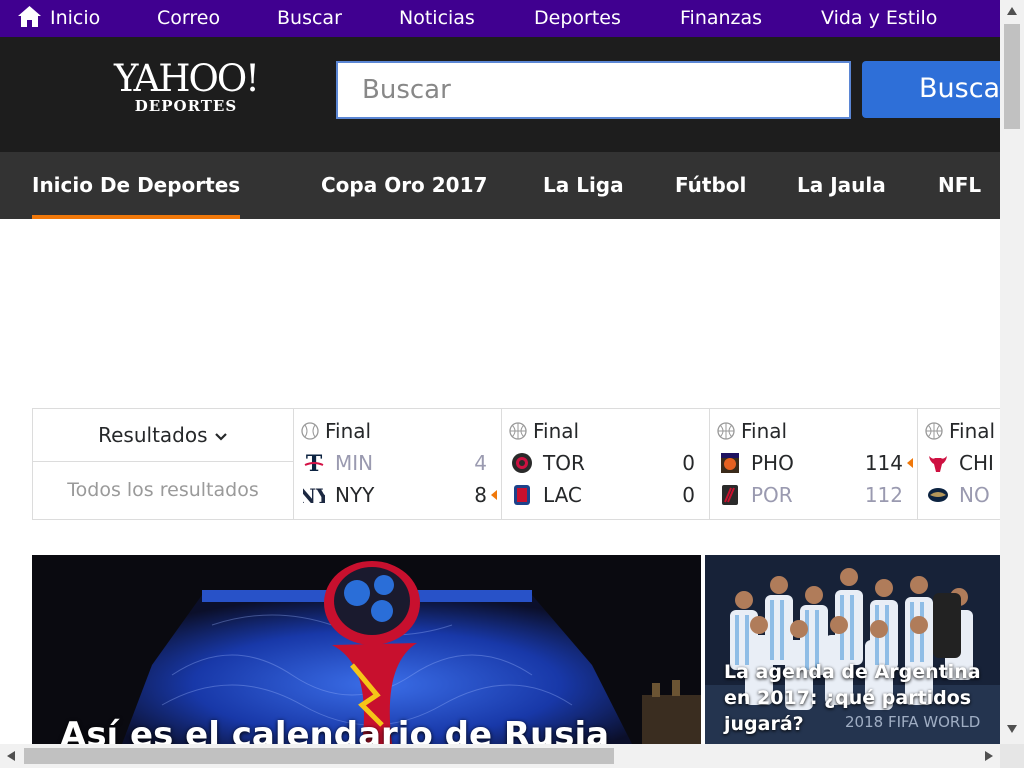 The width and height of the screenshot is (1024, 768). I want to click on results-label: Resultados, so click(153, 435).